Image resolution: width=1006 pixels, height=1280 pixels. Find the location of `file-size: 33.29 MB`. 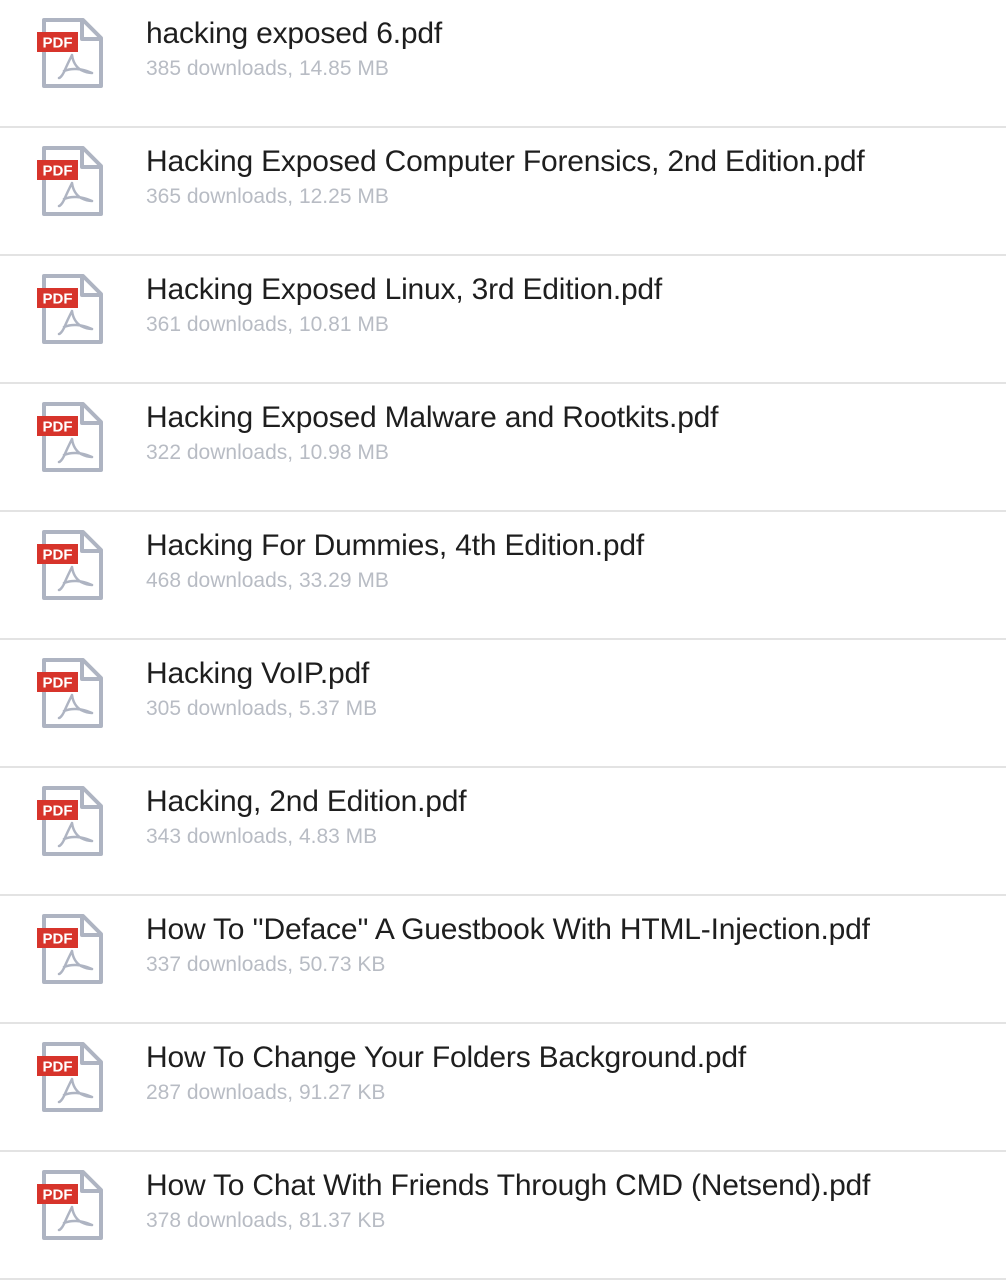

file-size: 33.29 MB is located at coordinates (343, 580).